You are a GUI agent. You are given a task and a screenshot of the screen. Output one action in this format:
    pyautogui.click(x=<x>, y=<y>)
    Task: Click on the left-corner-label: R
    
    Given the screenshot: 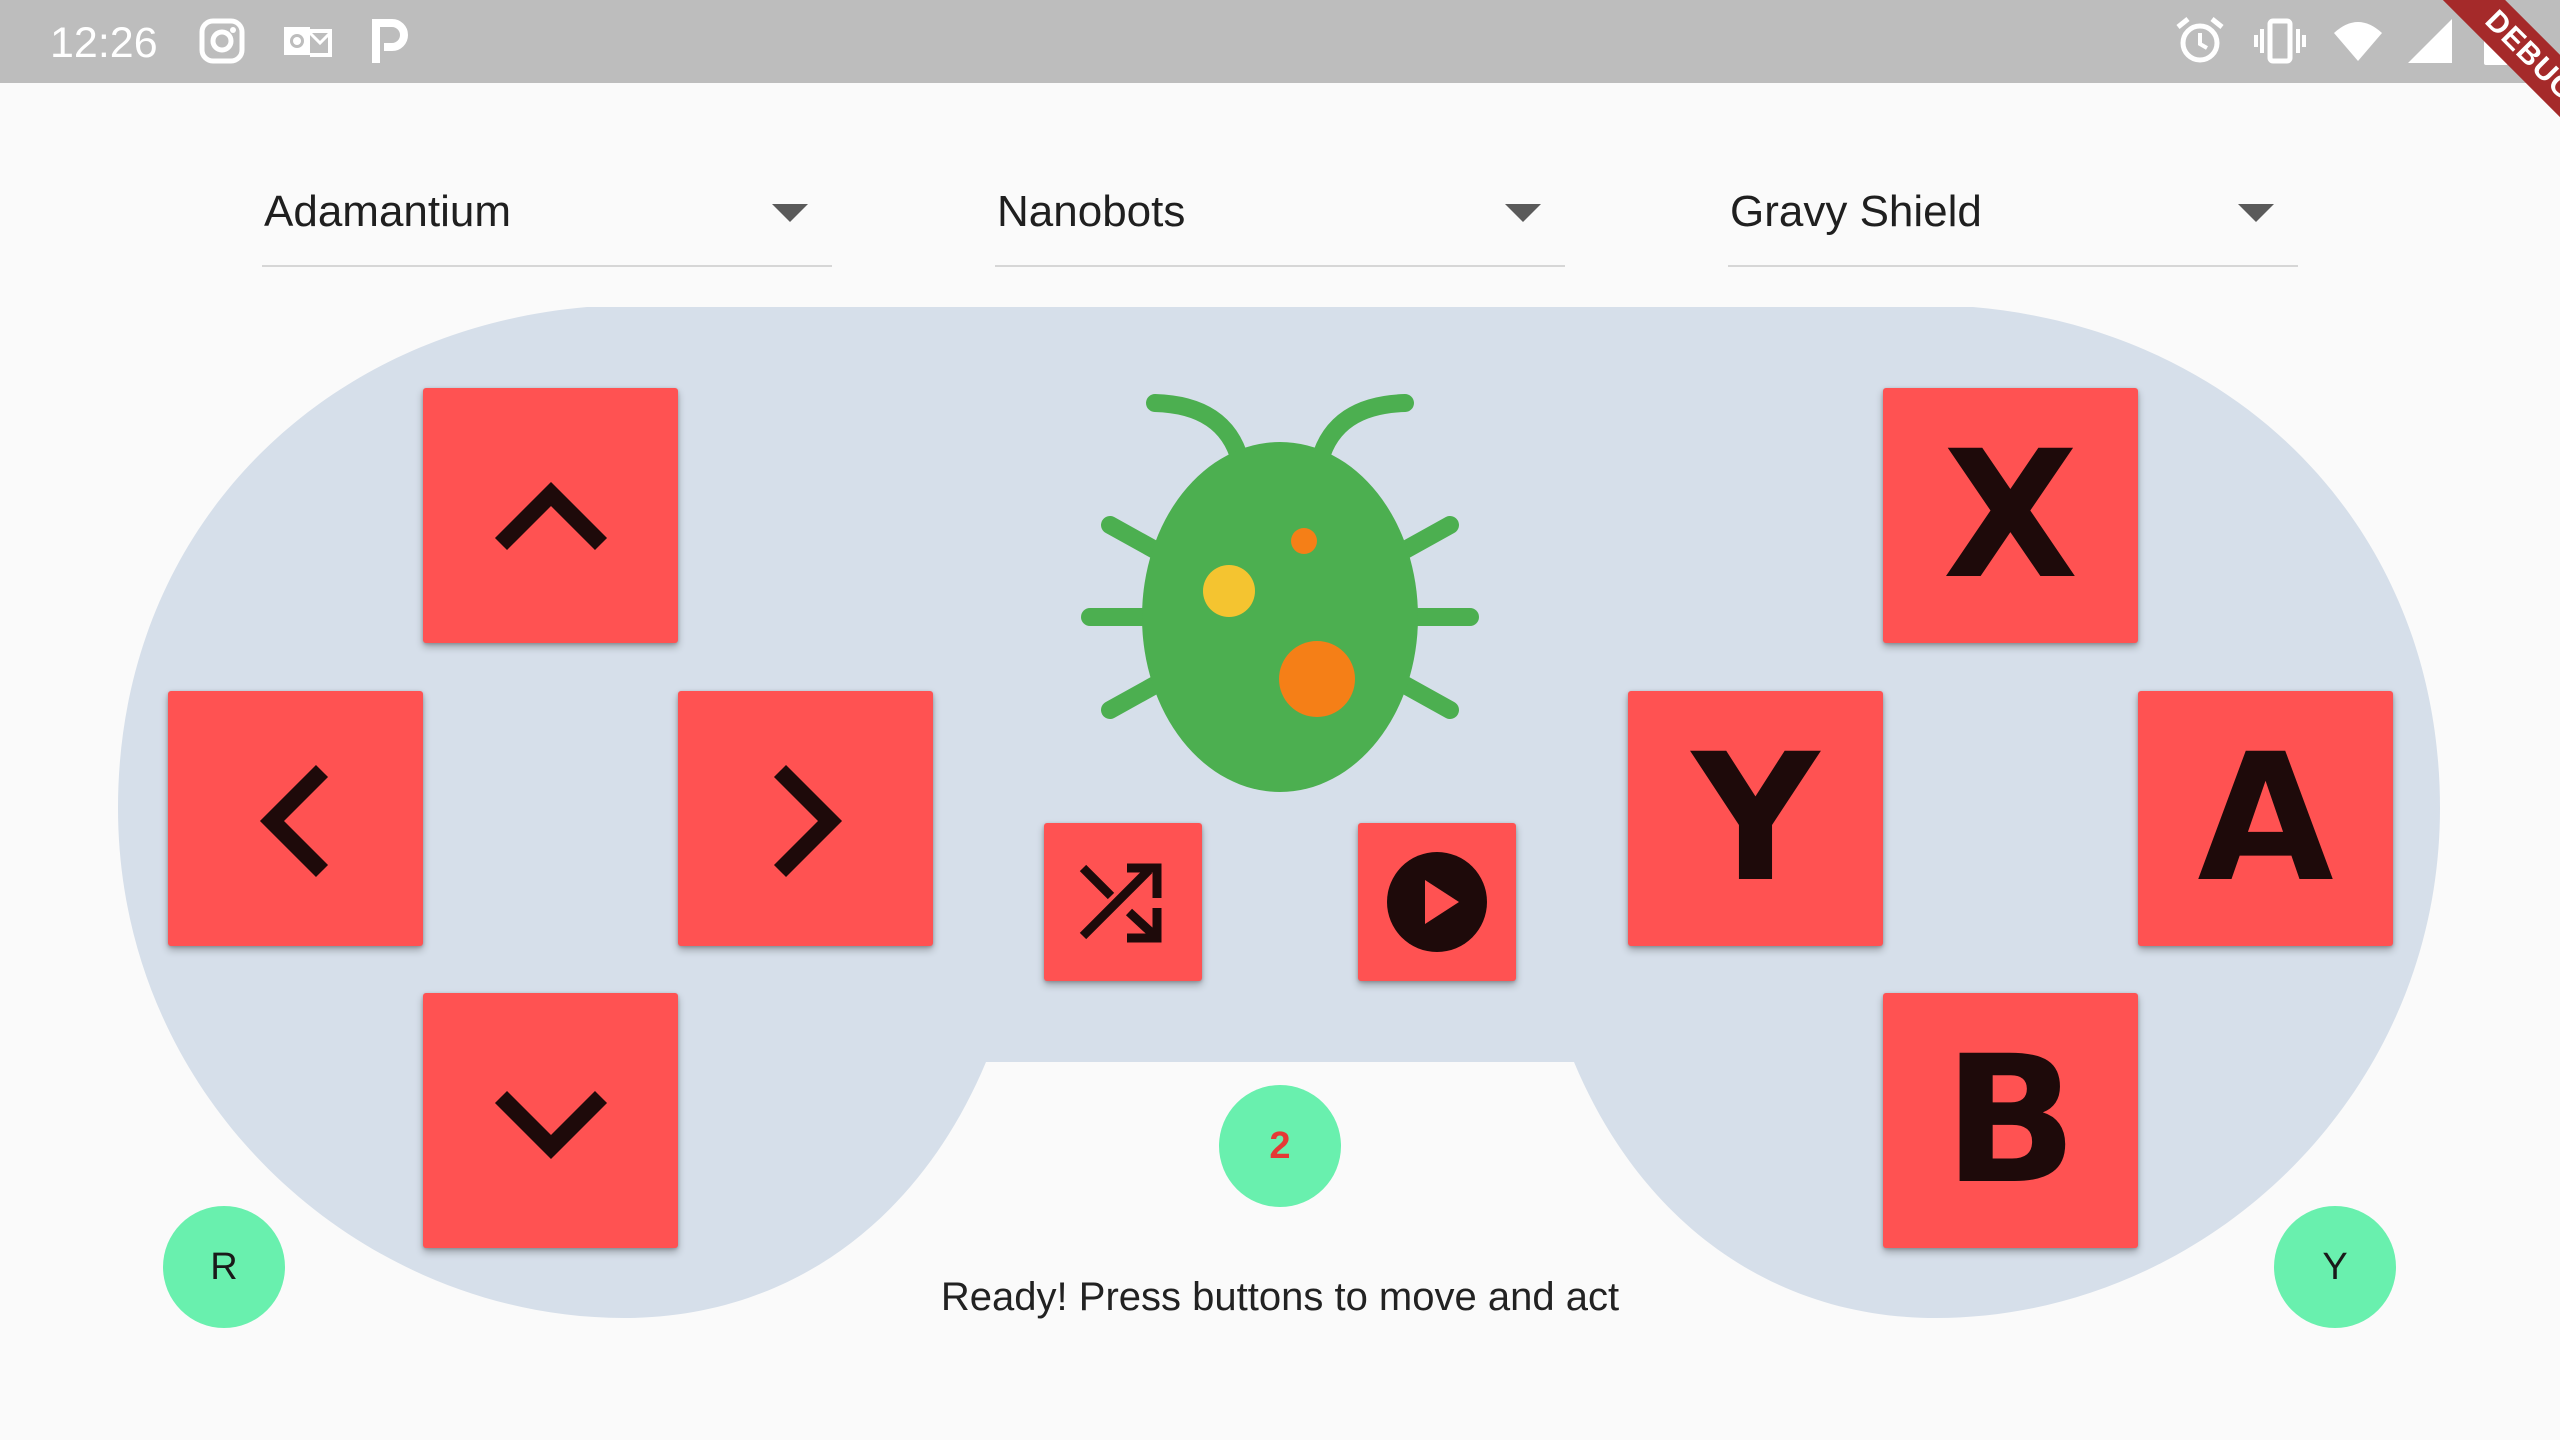 What is the action you would take?
    pyautogui.click(x=224, y=1266)
    